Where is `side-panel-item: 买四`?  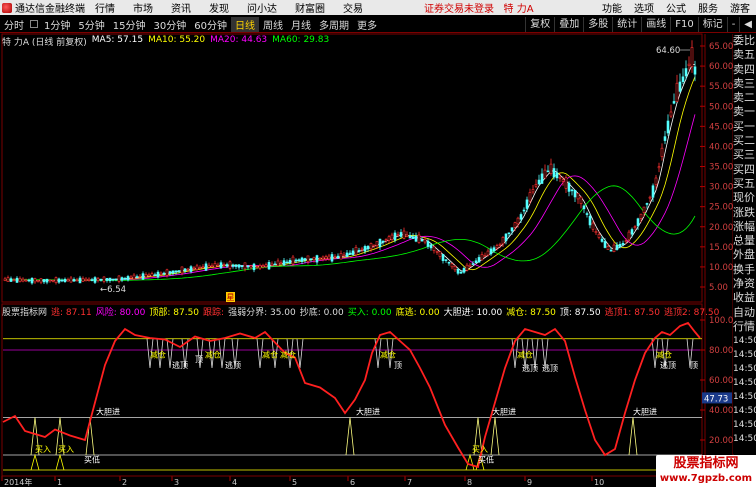
side-panel-item: 买四 is located at coordinates (744, 170).